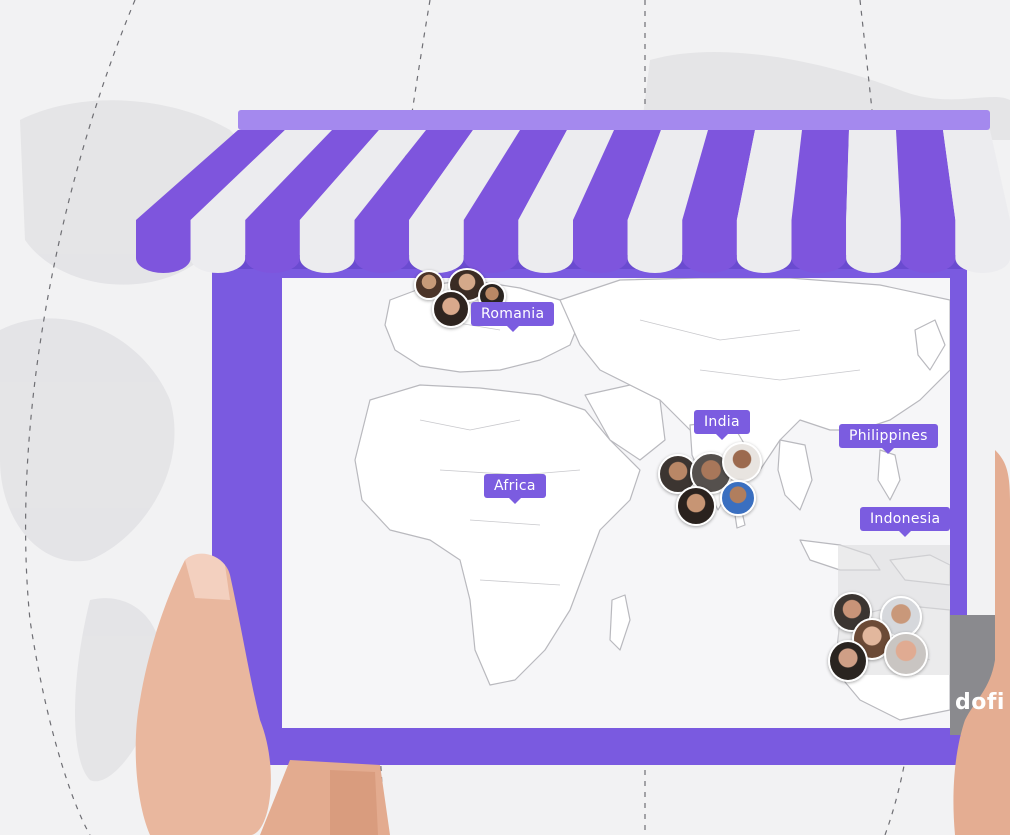 This screenshot has height=835, width=1010. Describe the element at coordinates (513, 317) in the screenshot. I see `map-label-romania: Romania` at that location.